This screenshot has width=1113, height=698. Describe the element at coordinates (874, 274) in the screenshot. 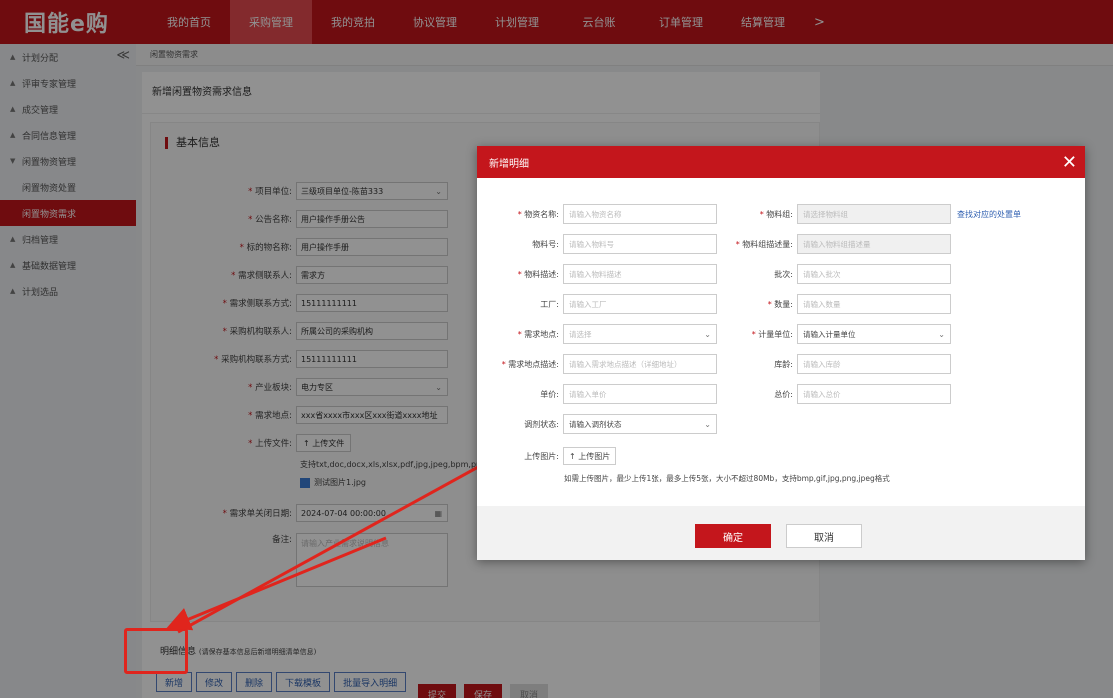

I see `batch-input: 请输入批次` at that location.